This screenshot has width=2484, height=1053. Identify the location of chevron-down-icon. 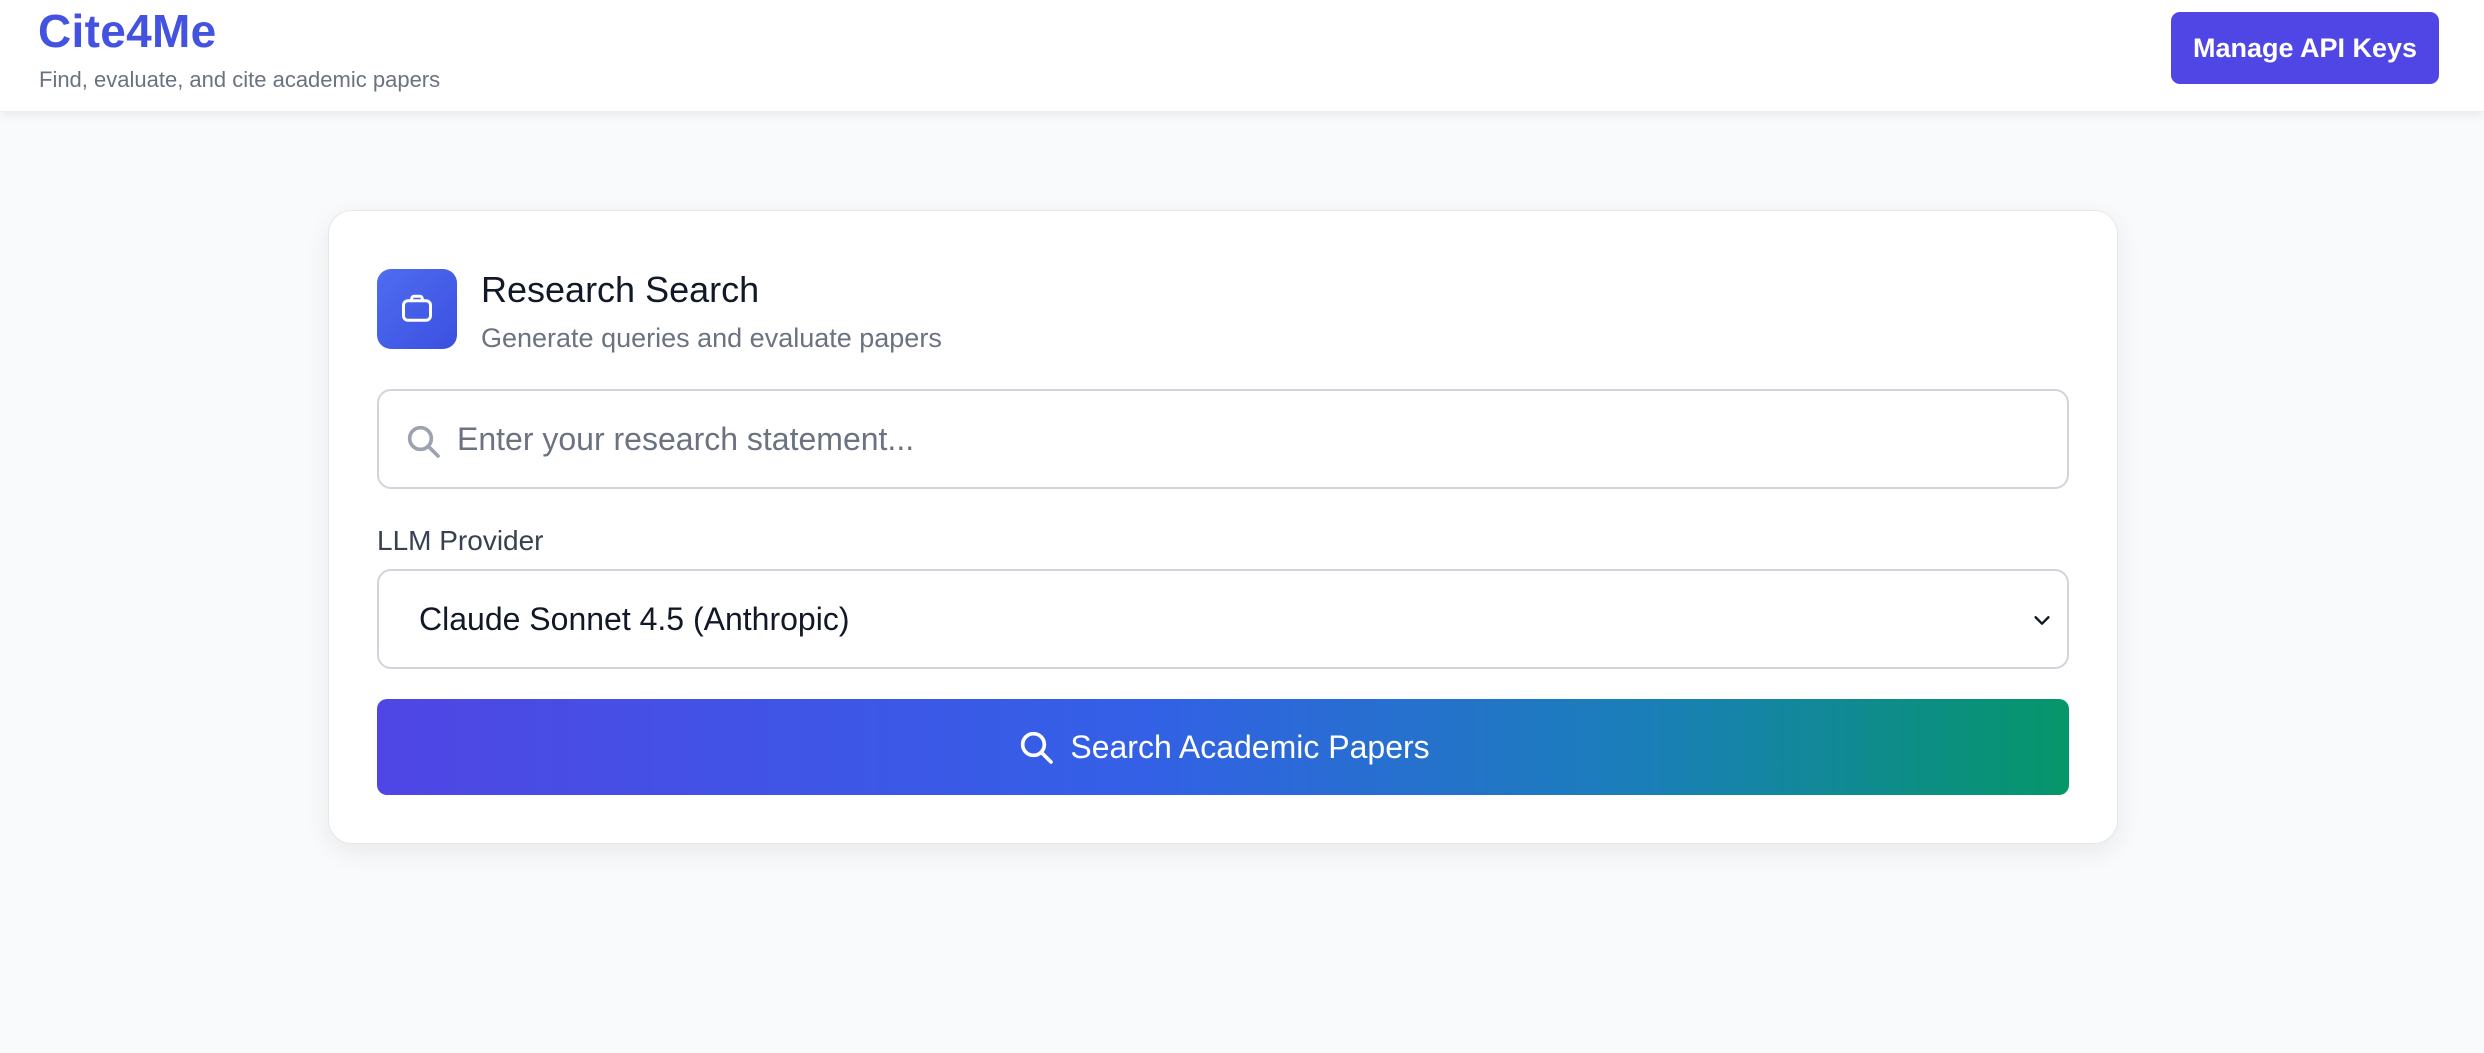
(2042, 620).